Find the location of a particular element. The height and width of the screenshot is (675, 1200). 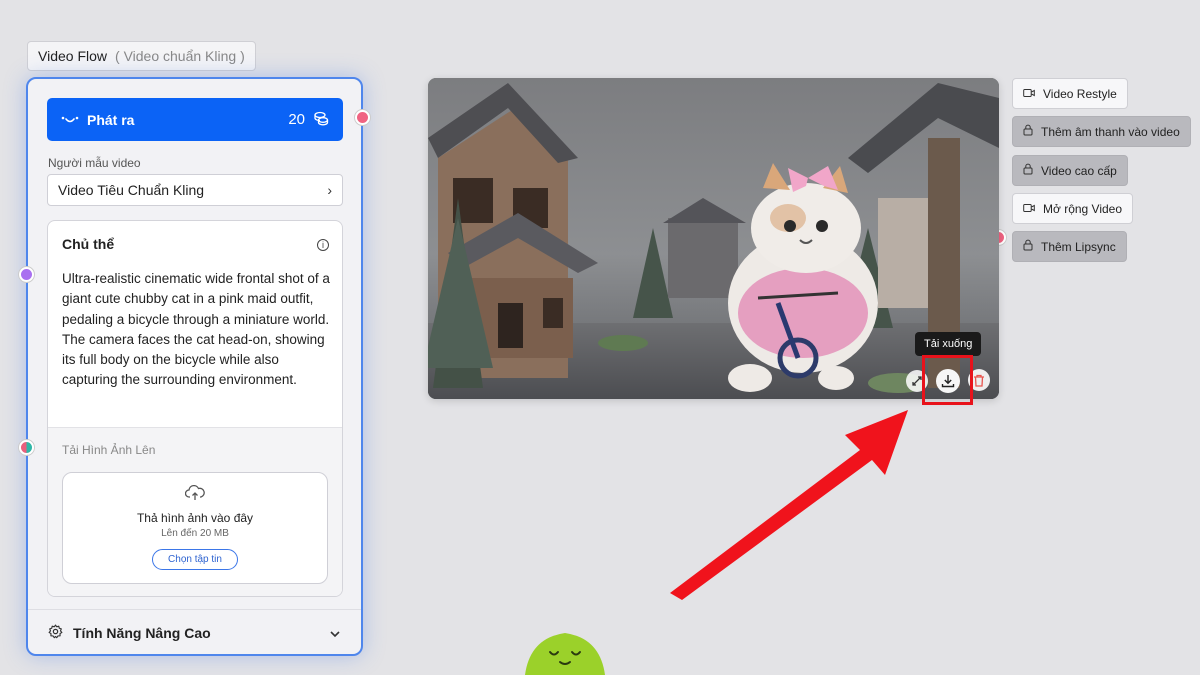

flow-subtitle: ( Video chuẩn Kling ) is located at coordinates (180, 56).